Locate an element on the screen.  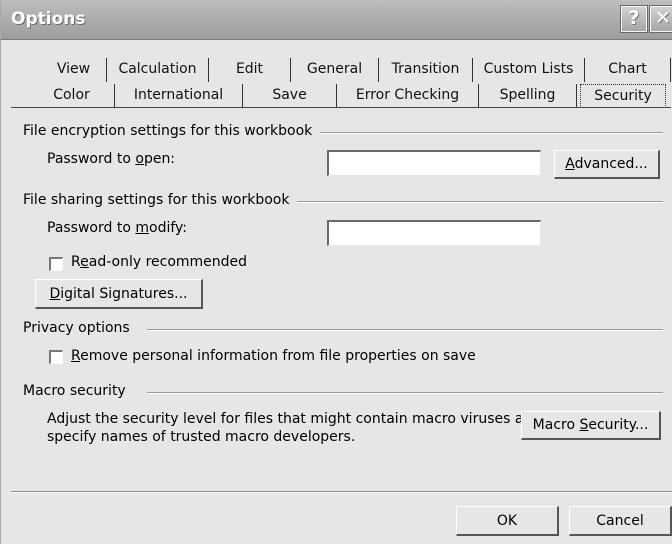
tab-transition: Transition is located at coordinates (426, 70).